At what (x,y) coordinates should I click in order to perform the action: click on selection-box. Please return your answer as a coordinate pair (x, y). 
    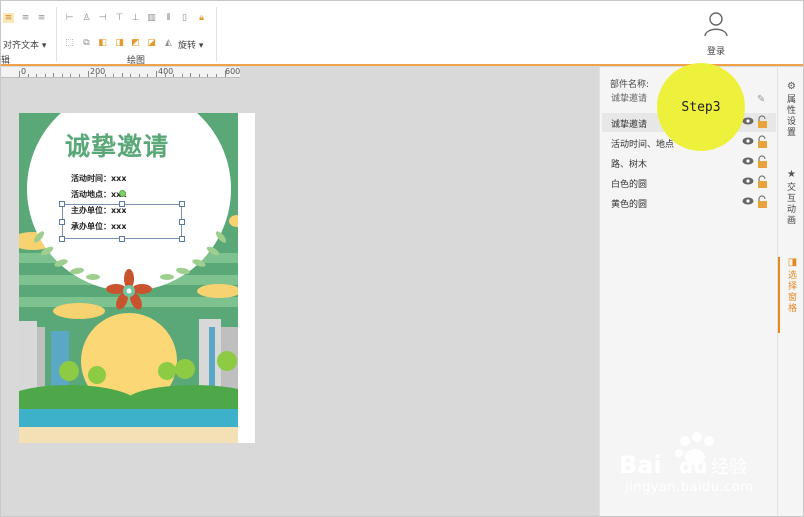
    Looking at the image, I should click on (122, 221).